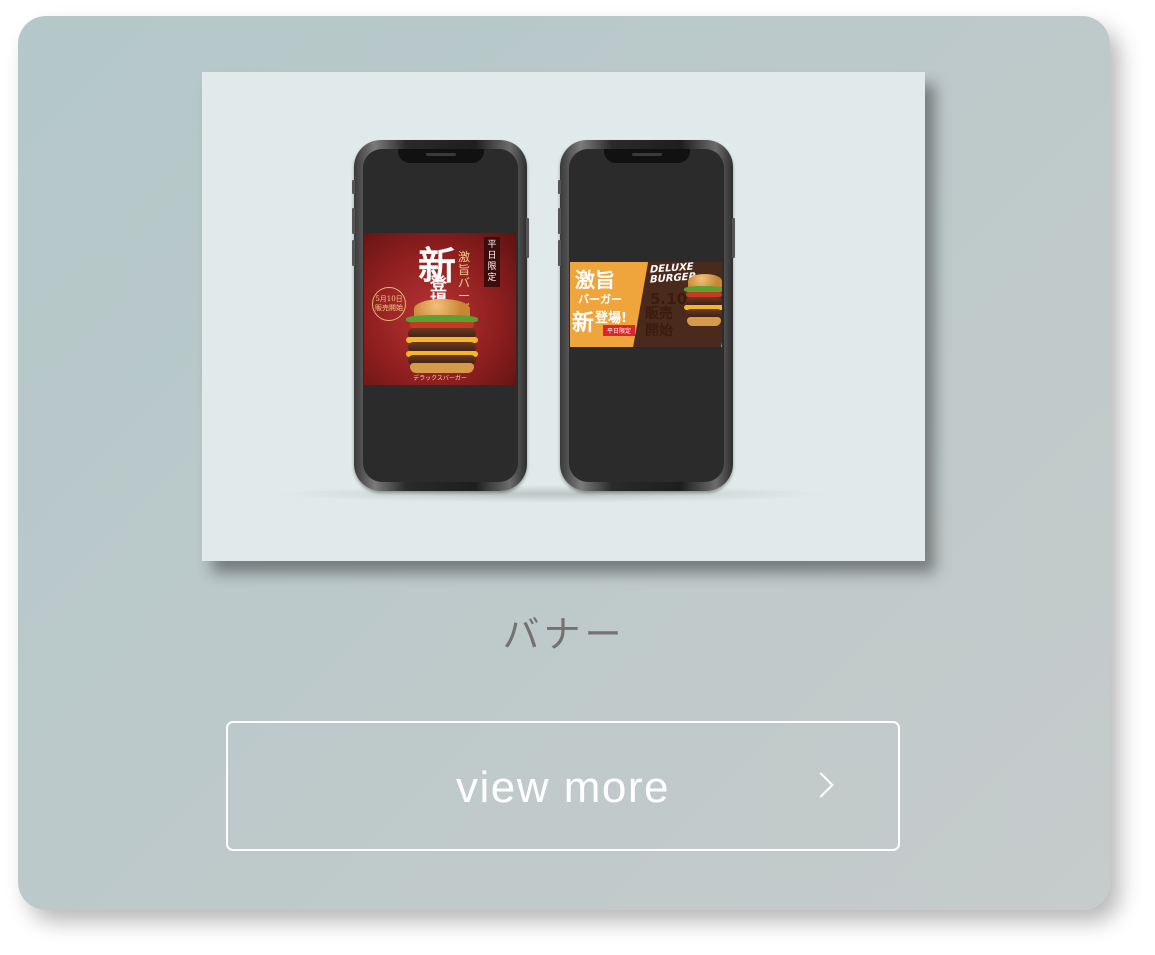 Image resolution: width=1155 pixels, height=955 pixels. Describe the element at coordinates (552, 494) in the screenshot. I see `mockup-floor-shadow` at that location.